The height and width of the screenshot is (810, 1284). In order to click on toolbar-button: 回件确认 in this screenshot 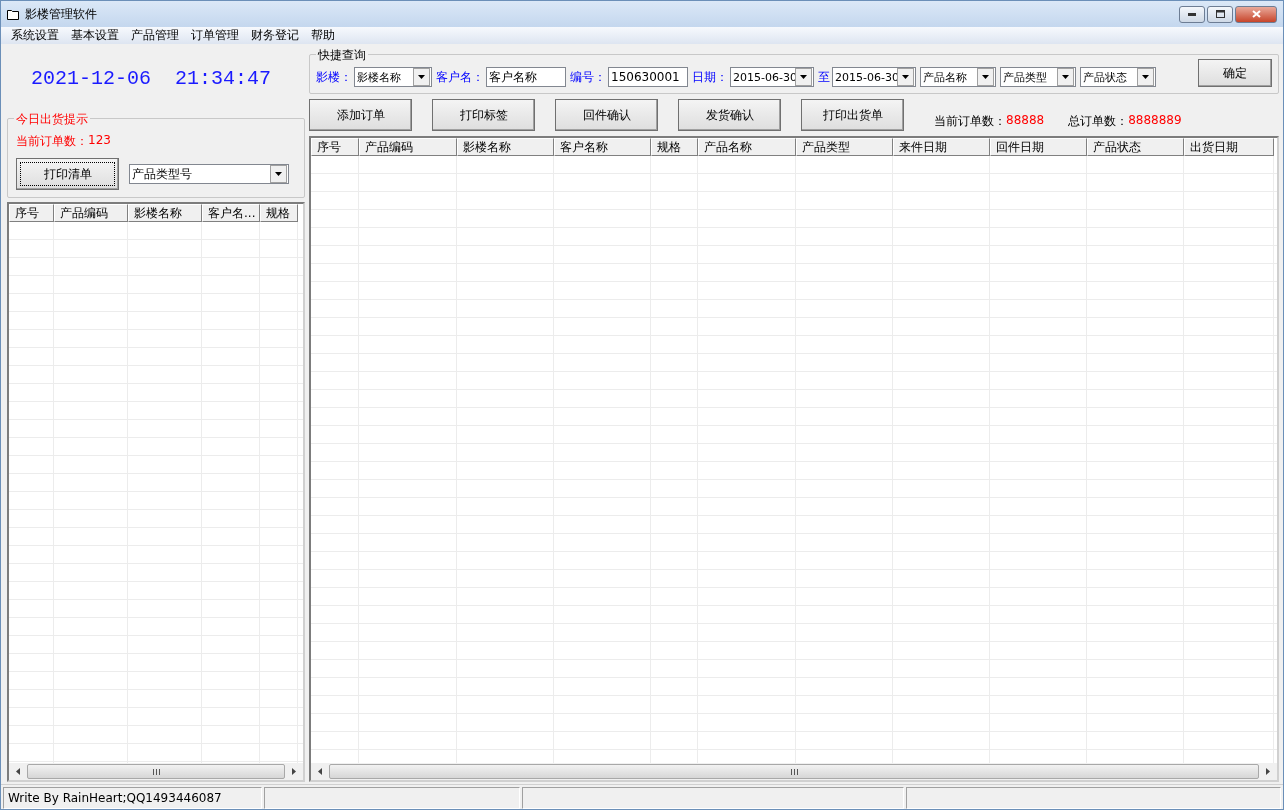, I will do `click(606, 115)`.